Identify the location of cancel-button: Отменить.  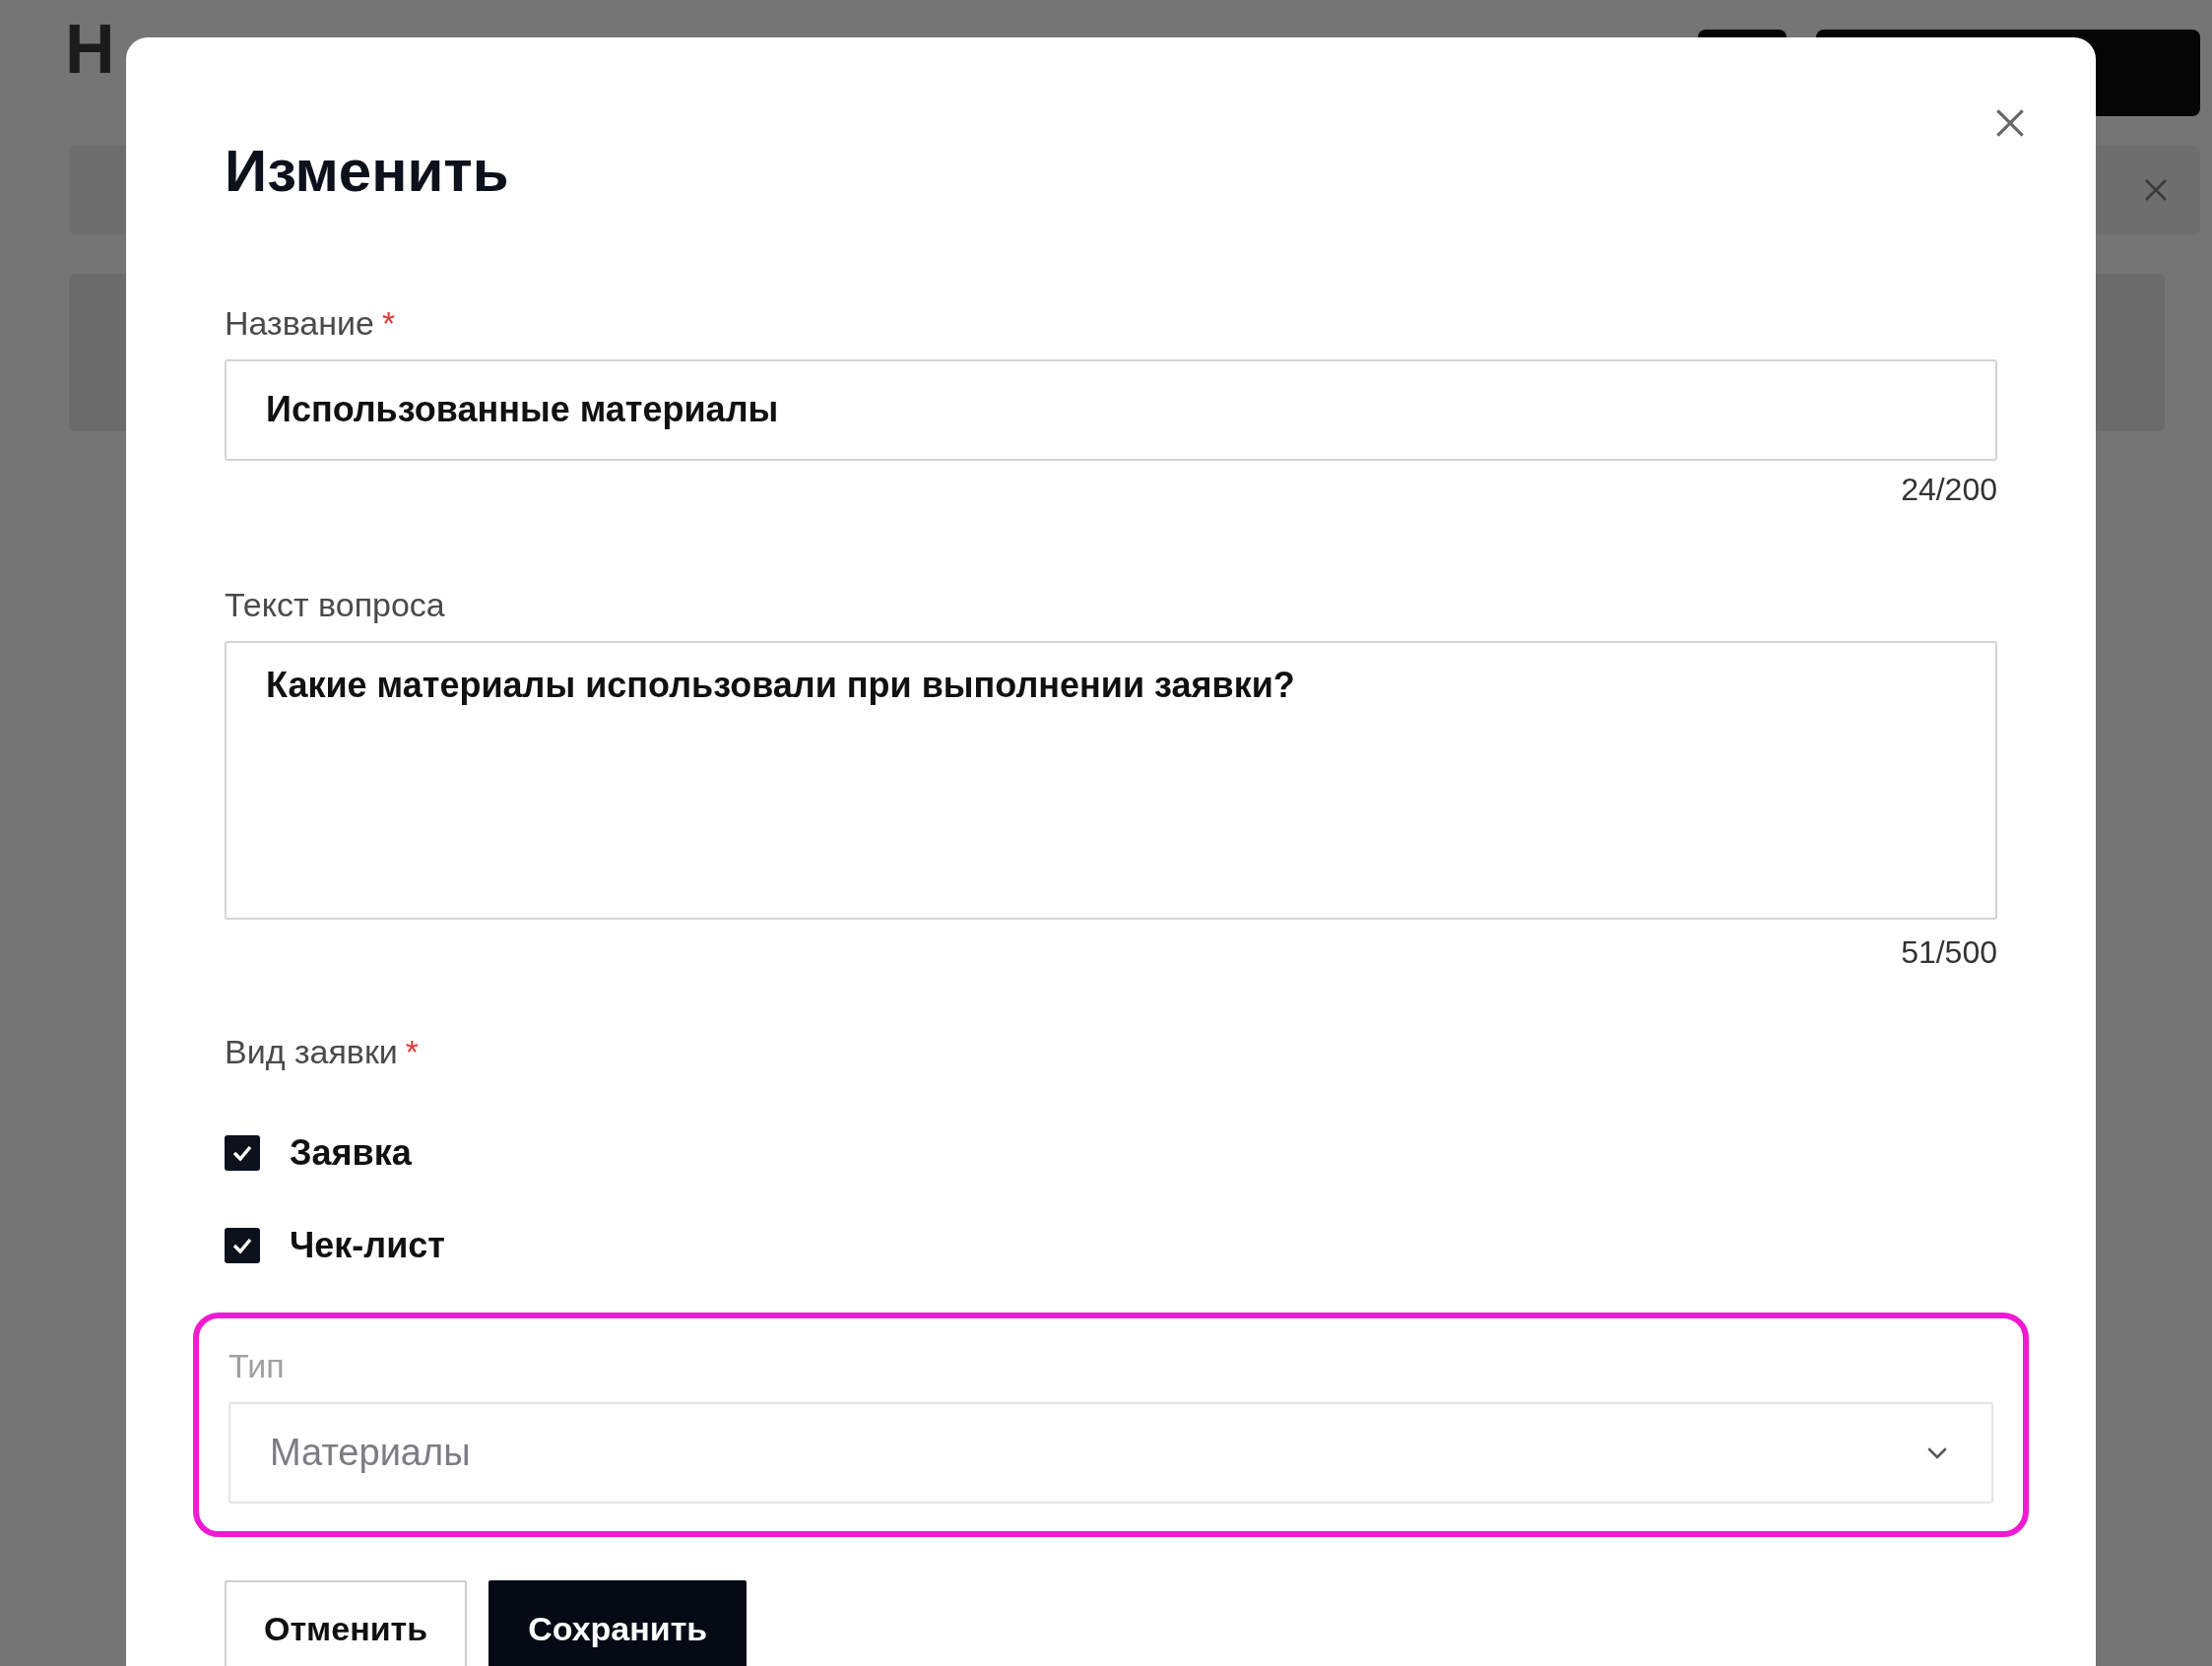
(346, 1622).